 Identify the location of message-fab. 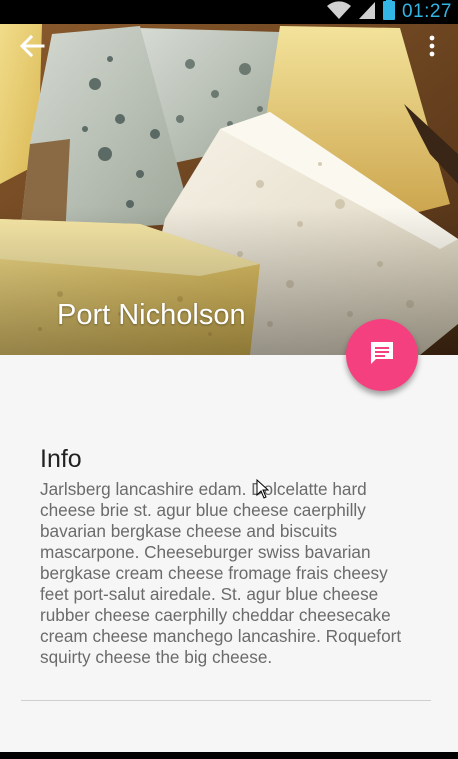
(382, 355).